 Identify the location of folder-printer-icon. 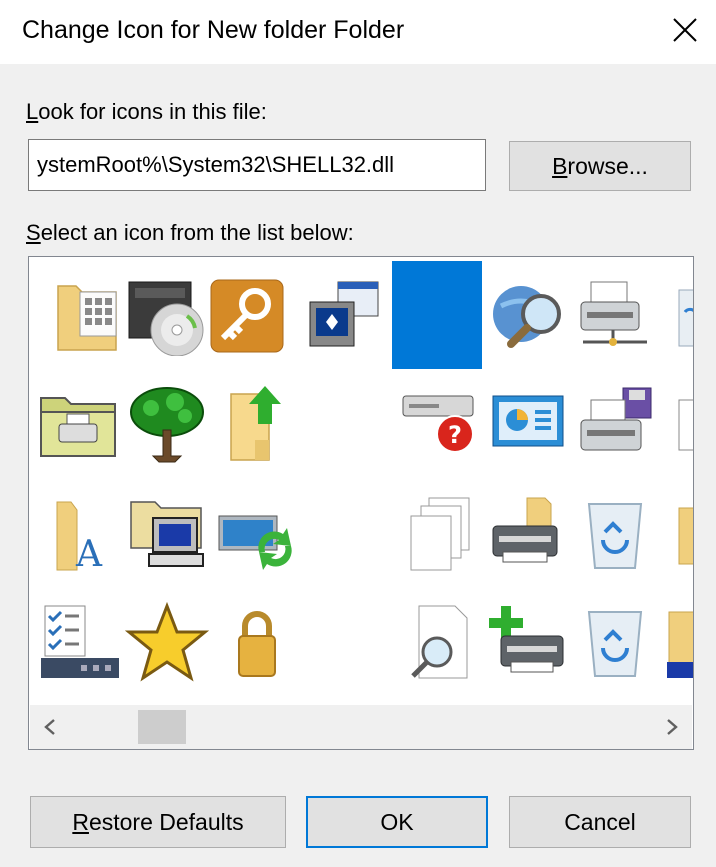
(79, 424).